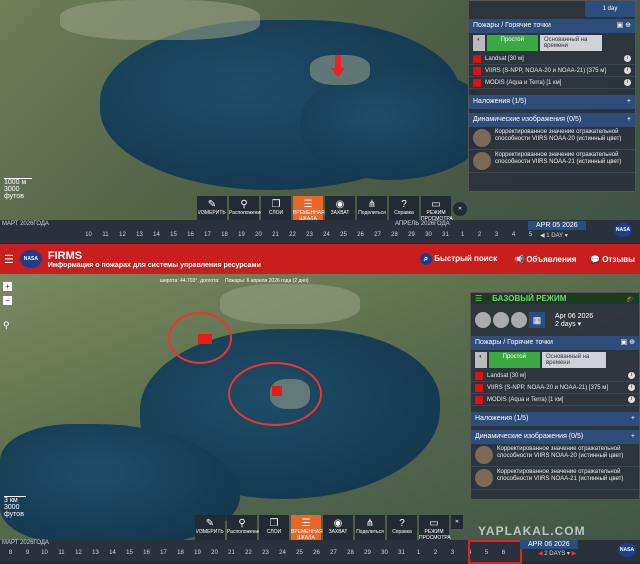 This screenshot has height=564, width=640. Describe the element at coordinates (555, 437) in the screenshot. I see `dynamic-header-bottom: Динамические изображения (0/5) +` at that location.